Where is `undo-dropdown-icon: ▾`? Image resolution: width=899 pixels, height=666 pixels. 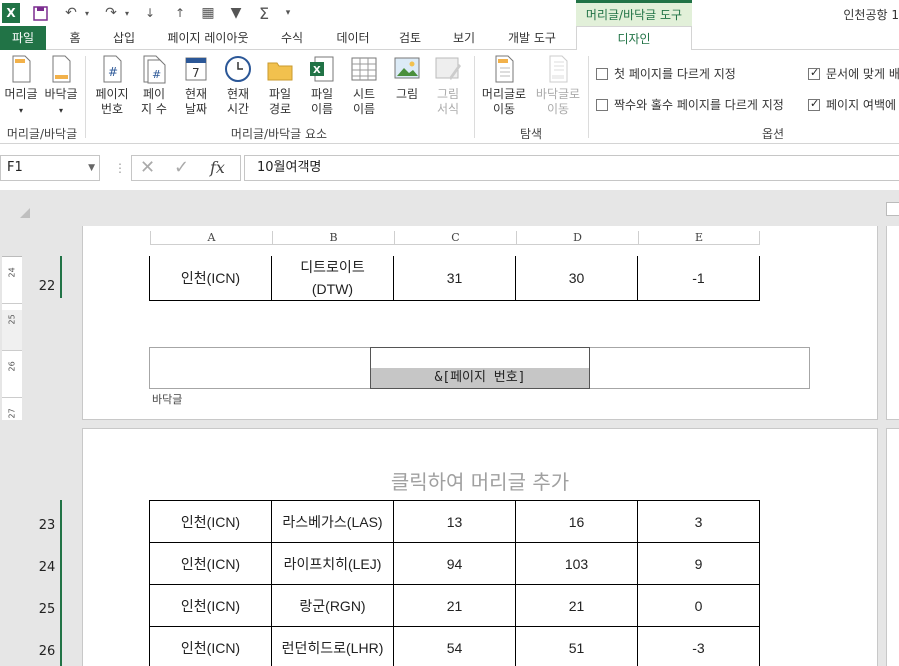 undo-dropdown-icon: ▾ is located at coordinates (87, 13).